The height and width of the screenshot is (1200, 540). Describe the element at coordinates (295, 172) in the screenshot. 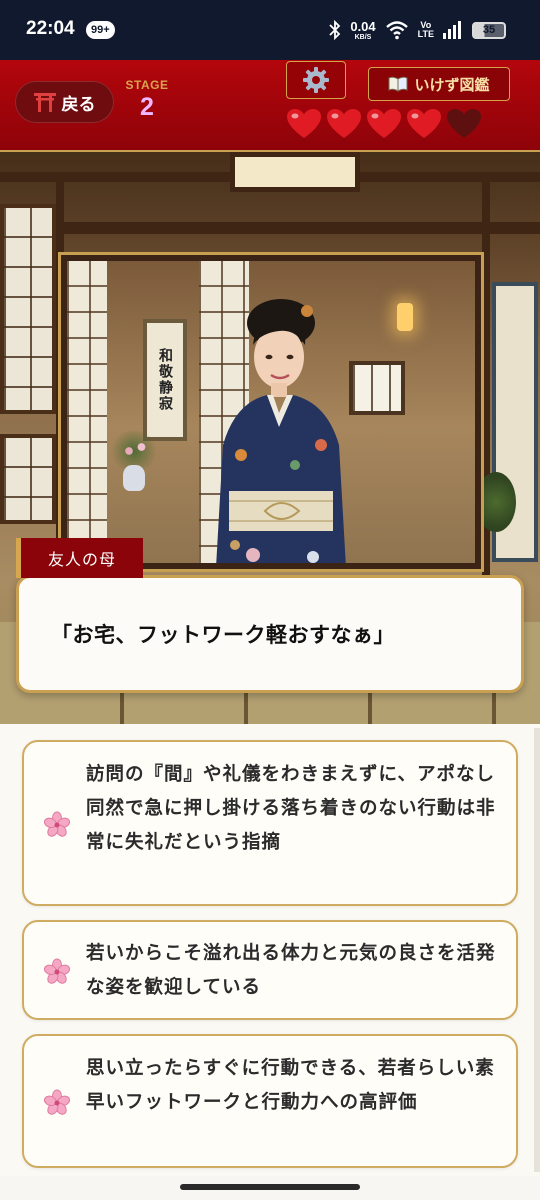

I see `ceiling-lantern` at that location.